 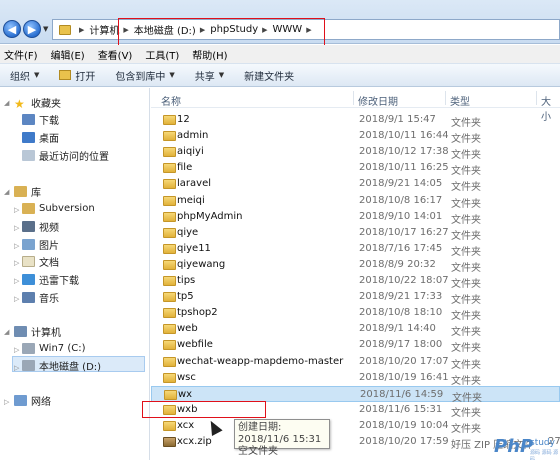 I want to click on include-in-library-button: 包含到库中 ▼, so click(x=144, y=75).